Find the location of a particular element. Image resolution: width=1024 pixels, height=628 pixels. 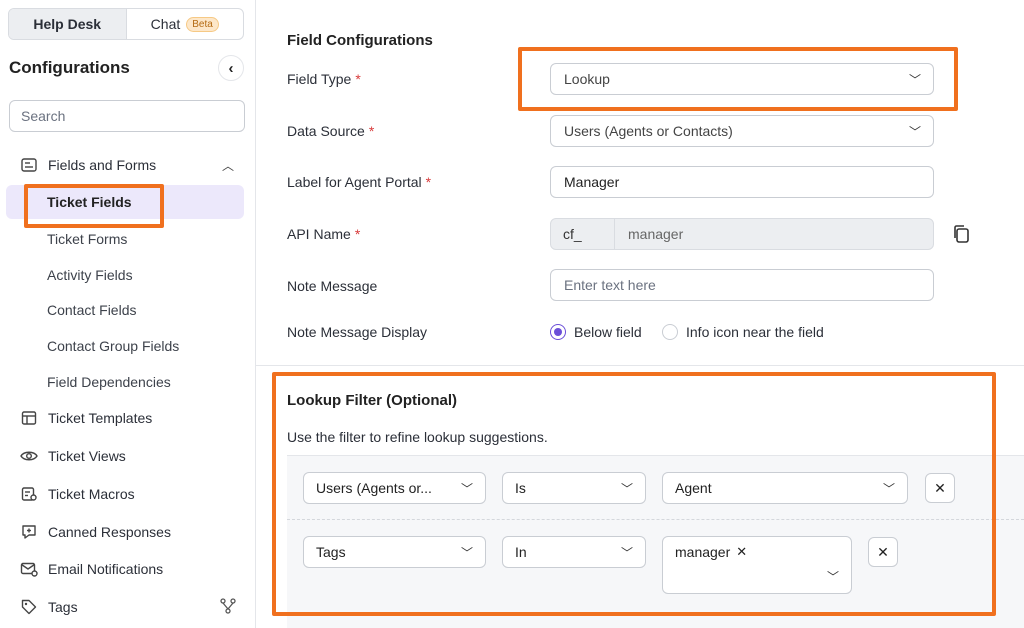

sidebar-item-ticket-templates: Ticket Templates is located at coordinates (128, 418).